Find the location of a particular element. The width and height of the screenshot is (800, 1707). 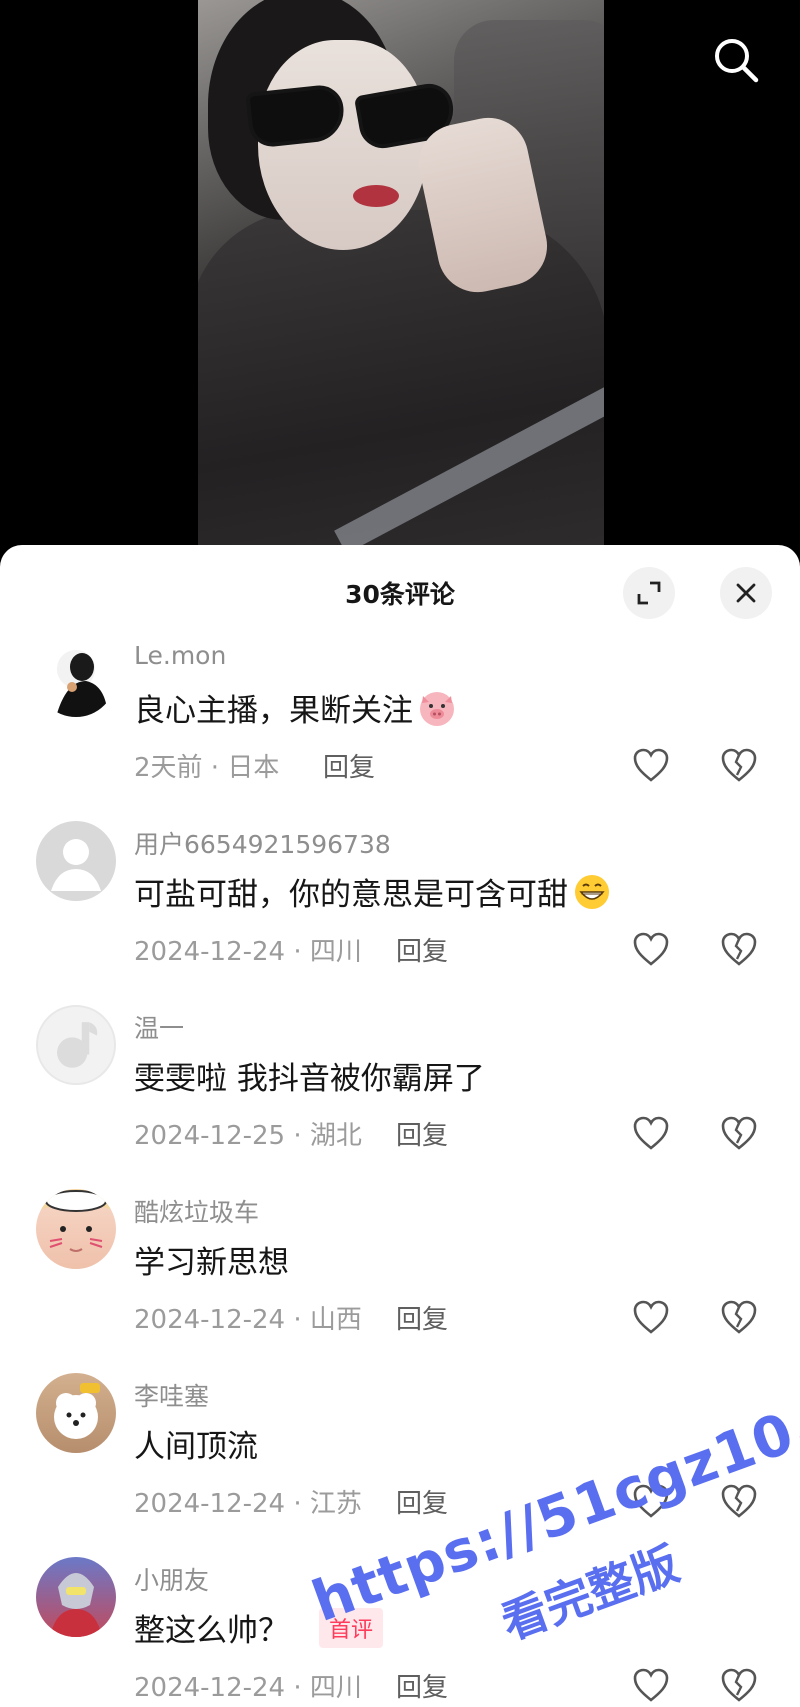

grinning-face-emoji-icon is located at coordinates (592, 891).